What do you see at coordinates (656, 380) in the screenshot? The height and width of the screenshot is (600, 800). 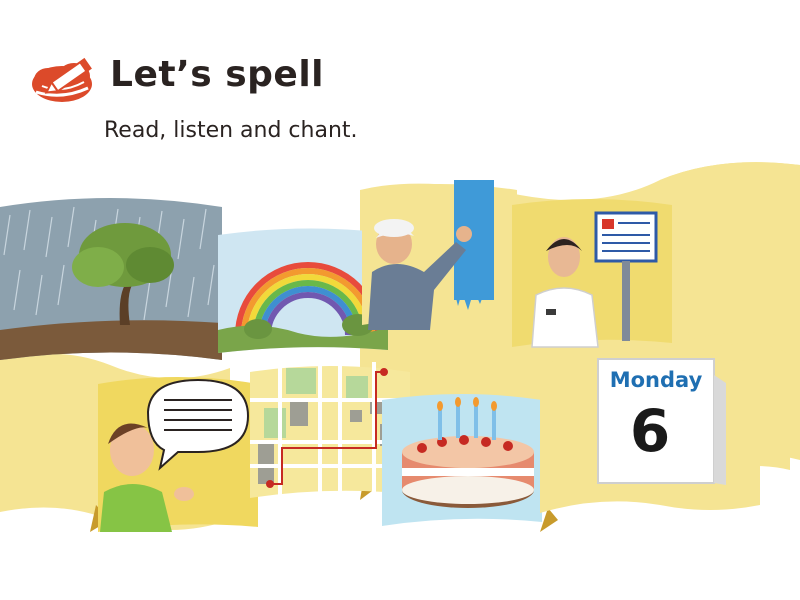 I see `calendar-month-label: Monday` at bounding box center [656, 380].